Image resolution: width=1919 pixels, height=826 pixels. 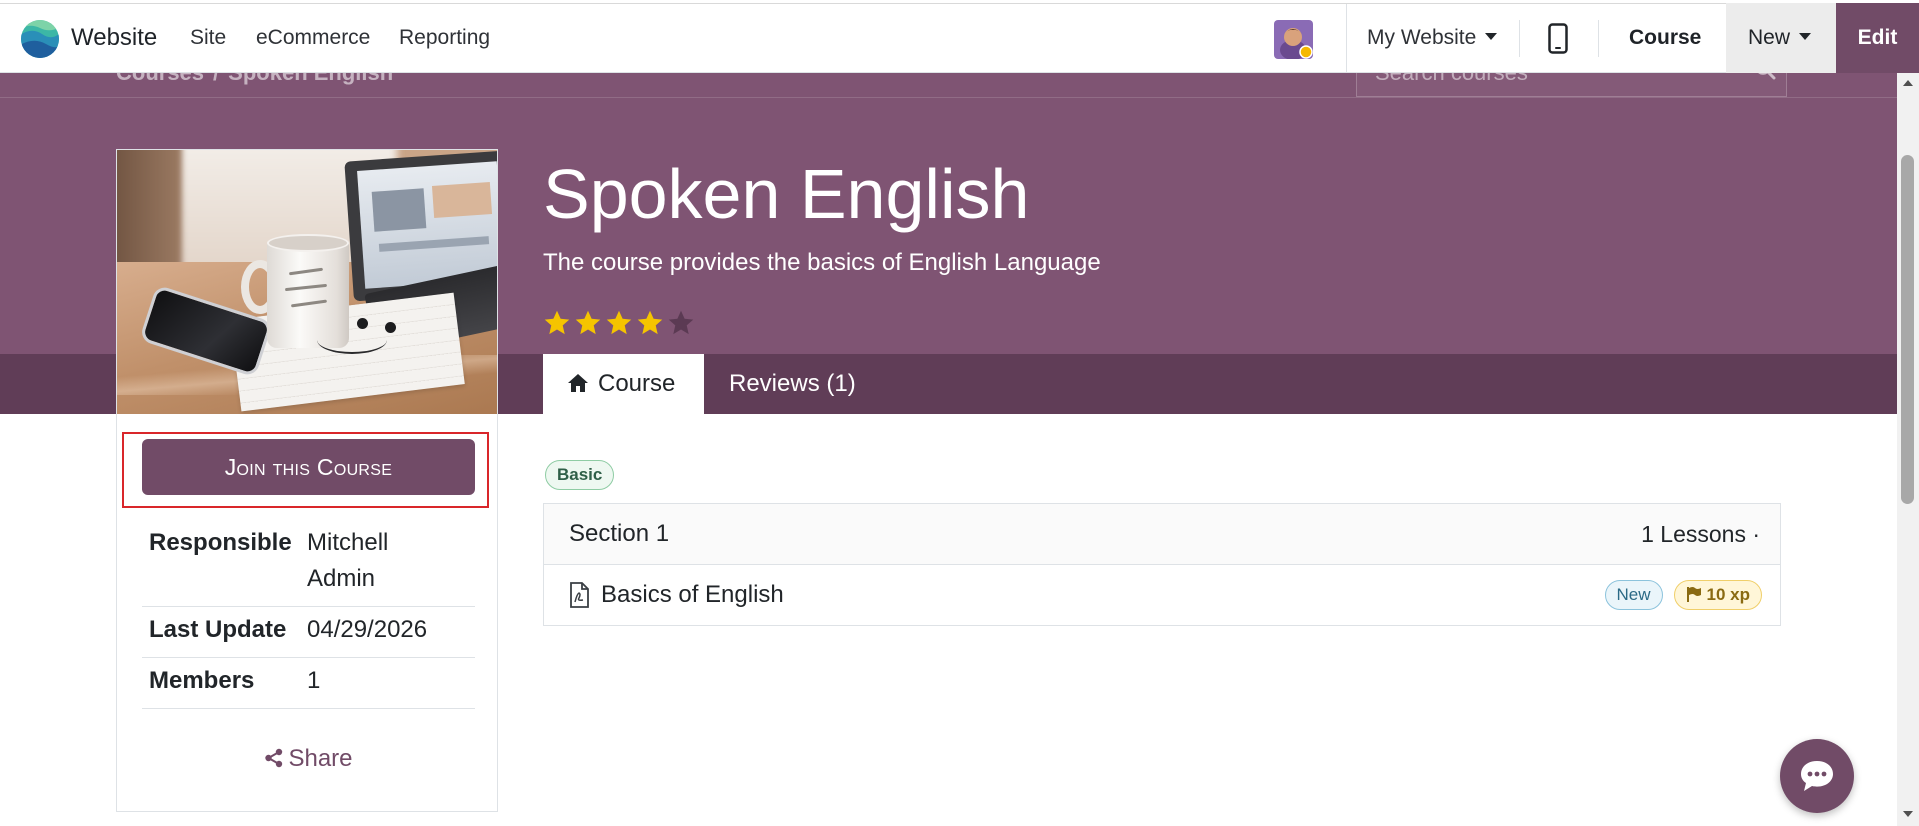 I want to click on new-button-label: New, so click(x=1769, y=37).